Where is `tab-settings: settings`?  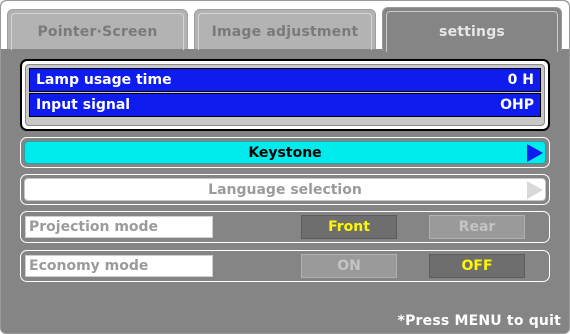
tab-settings: settings is located at coordinates (472, 29).